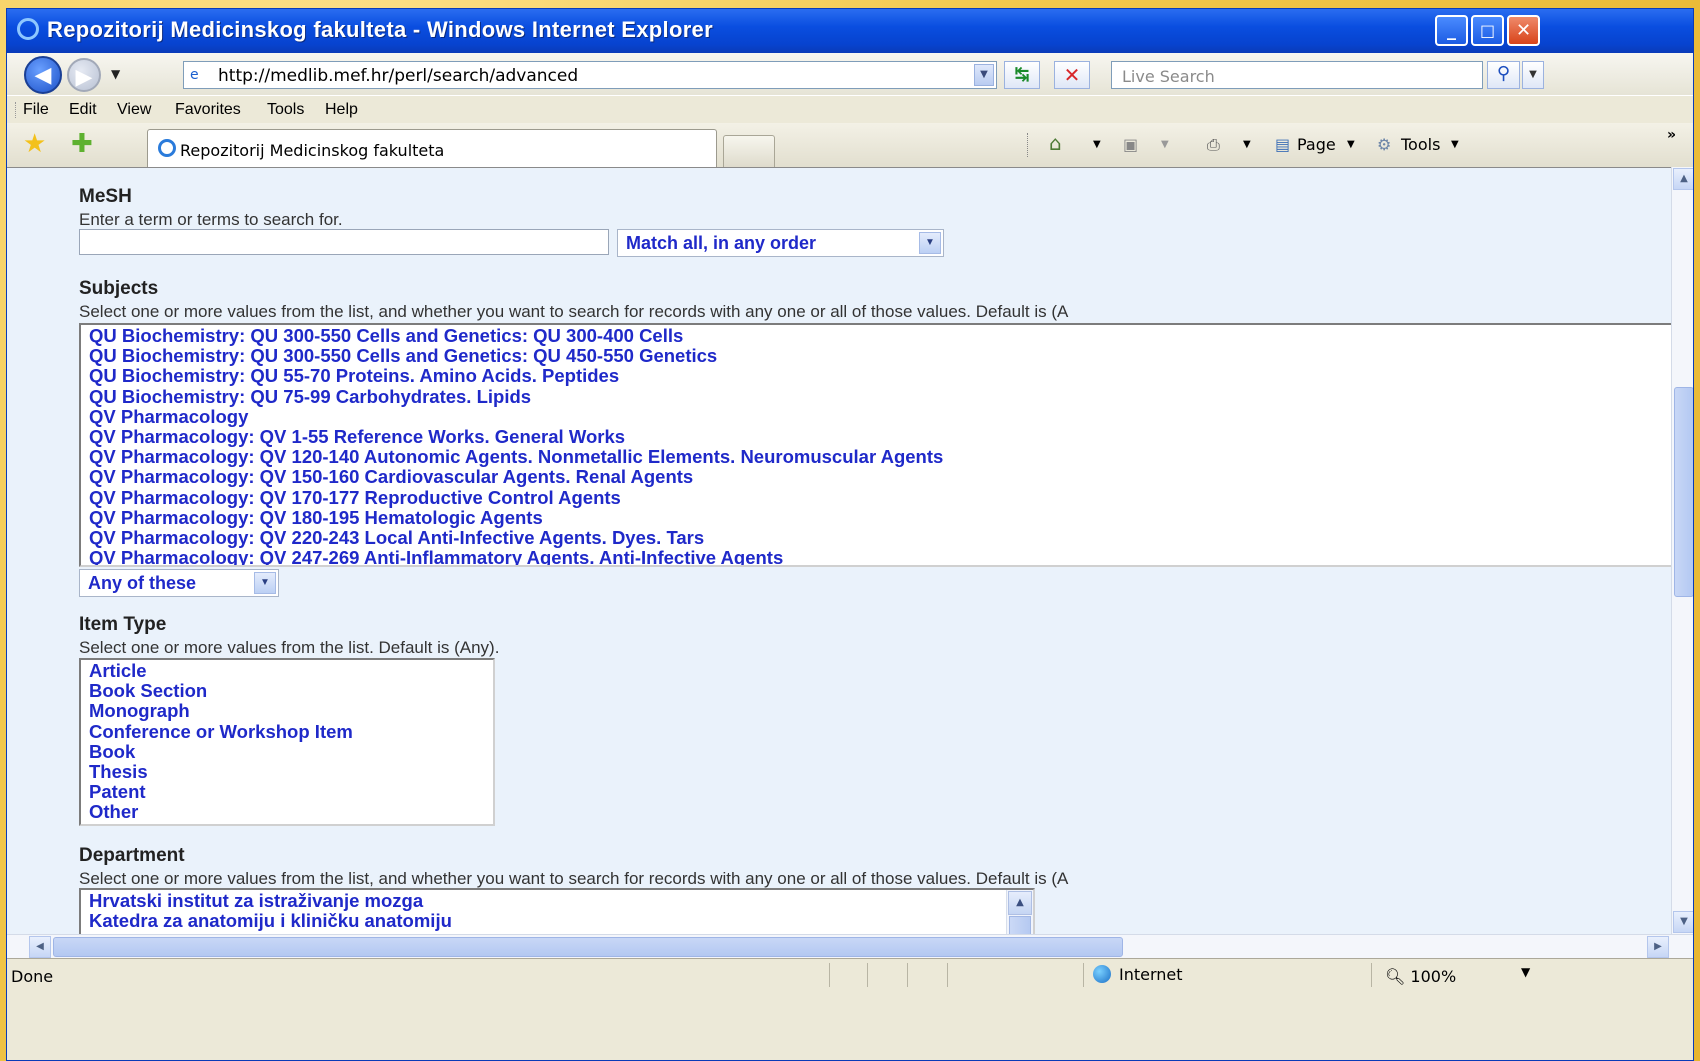  What do you see at coordinates (1165, 144) in the screenshot?
I see `feeds-dropdown-icon: ▼` at bounding box center [1165, 144].